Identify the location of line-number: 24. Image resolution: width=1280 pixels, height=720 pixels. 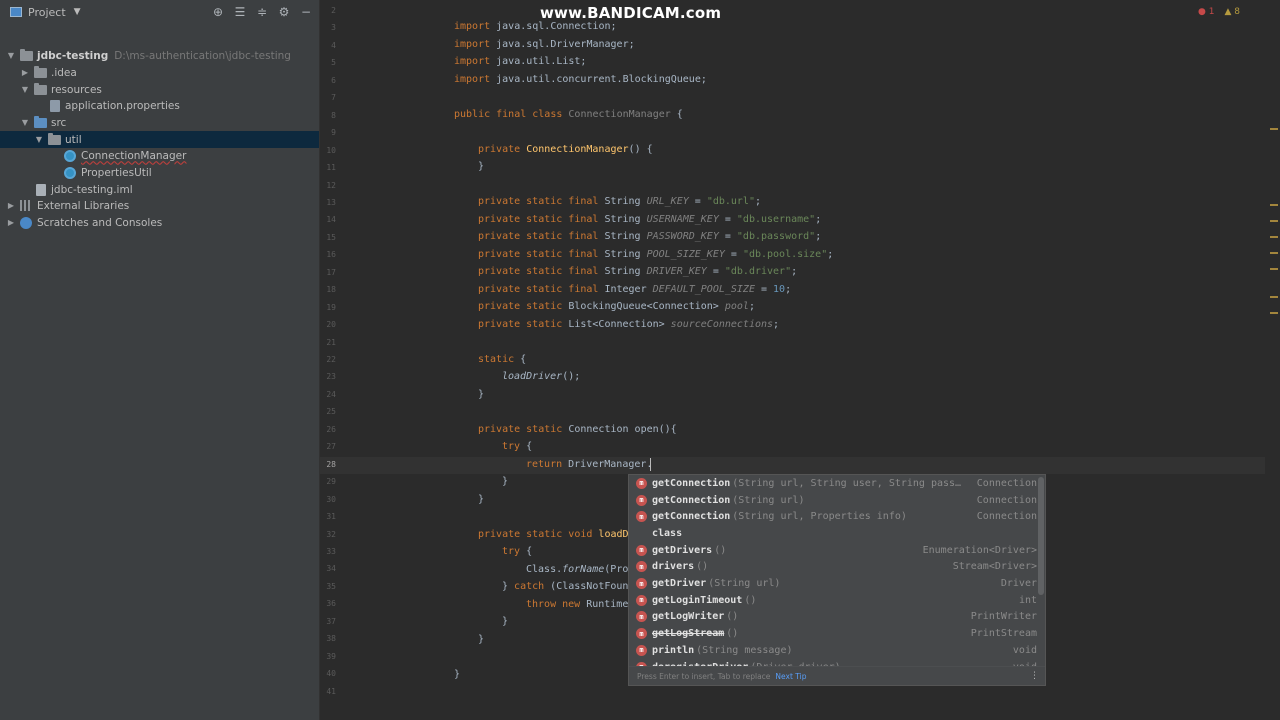
(331, 394).